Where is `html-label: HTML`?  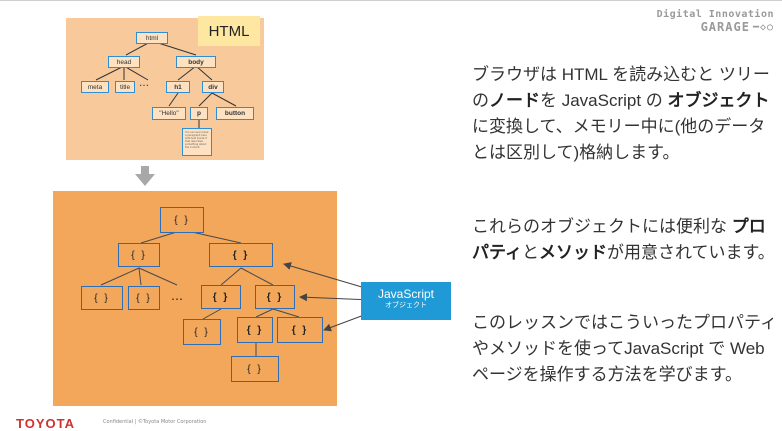
html-label: HTML is located at coordinates (229, 31).